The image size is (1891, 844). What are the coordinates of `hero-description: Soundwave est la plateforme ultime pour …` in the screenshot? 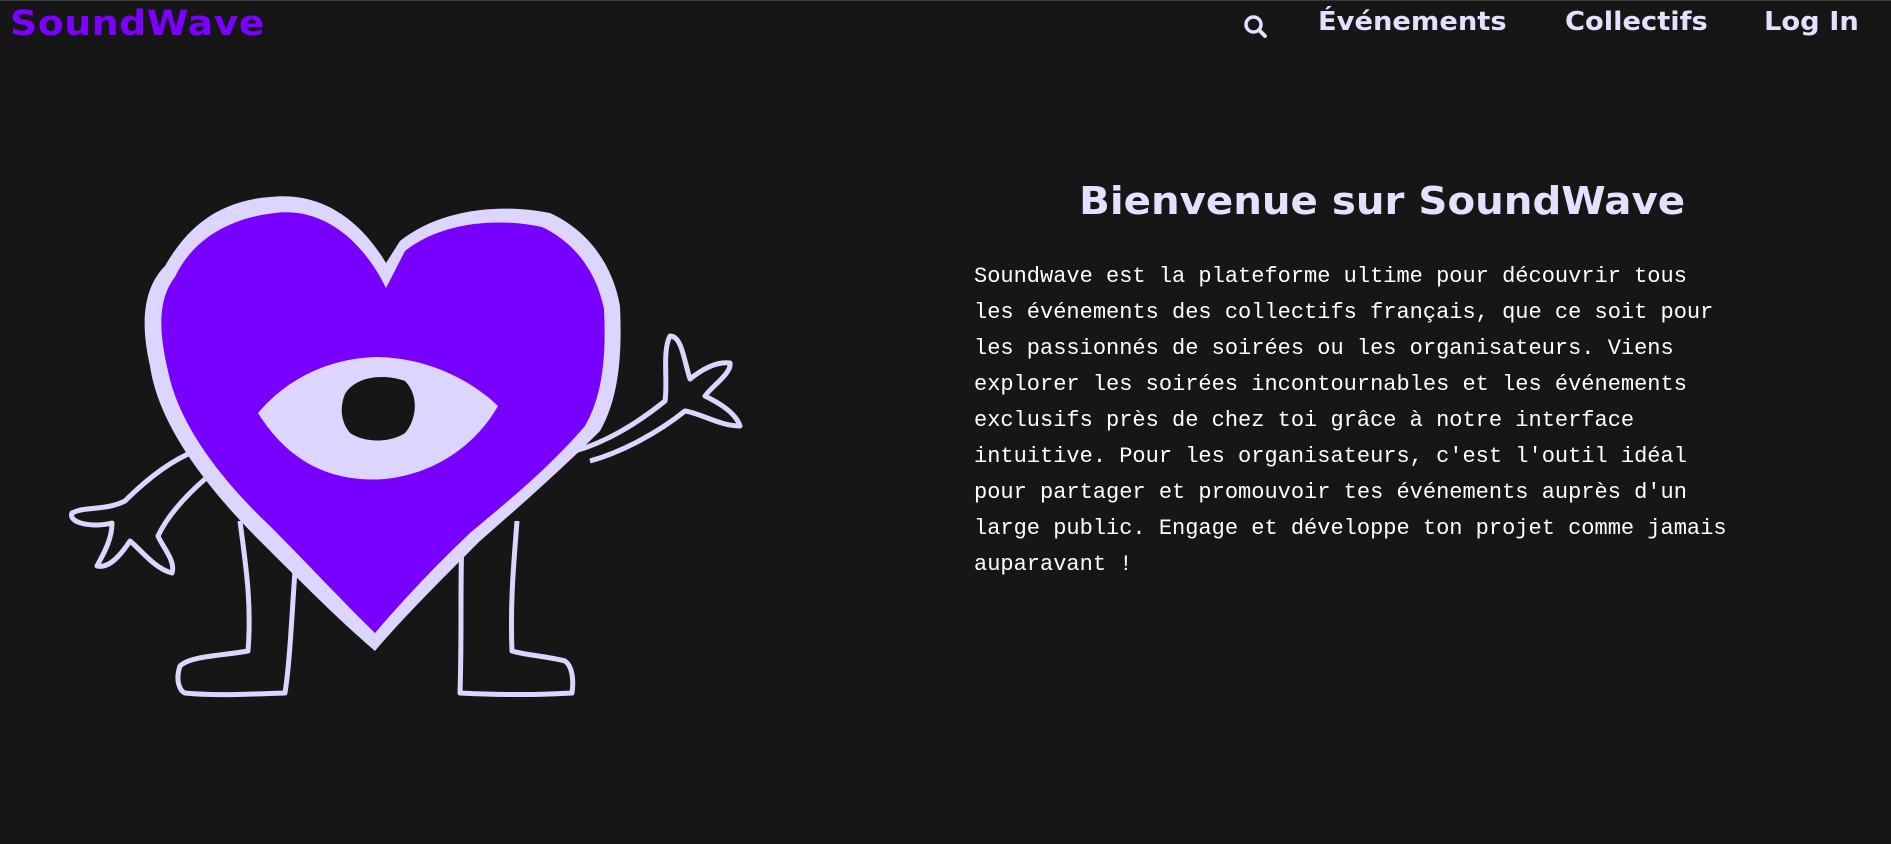 It's located at (1350, 420).